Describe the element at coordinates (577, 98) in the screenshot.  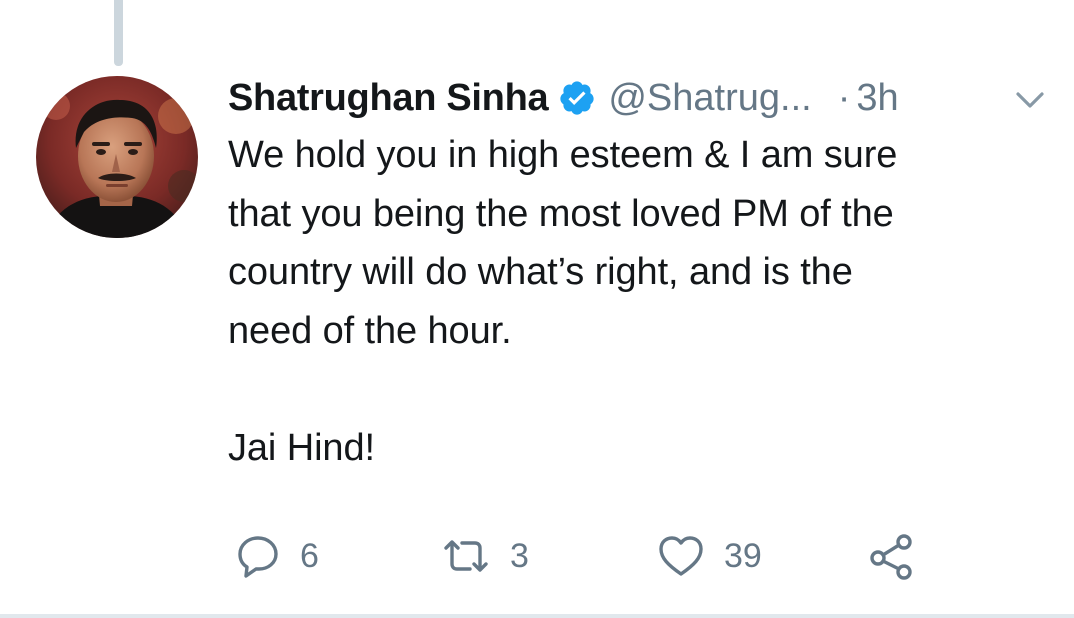
I see `verified-badge-icon` at that location.